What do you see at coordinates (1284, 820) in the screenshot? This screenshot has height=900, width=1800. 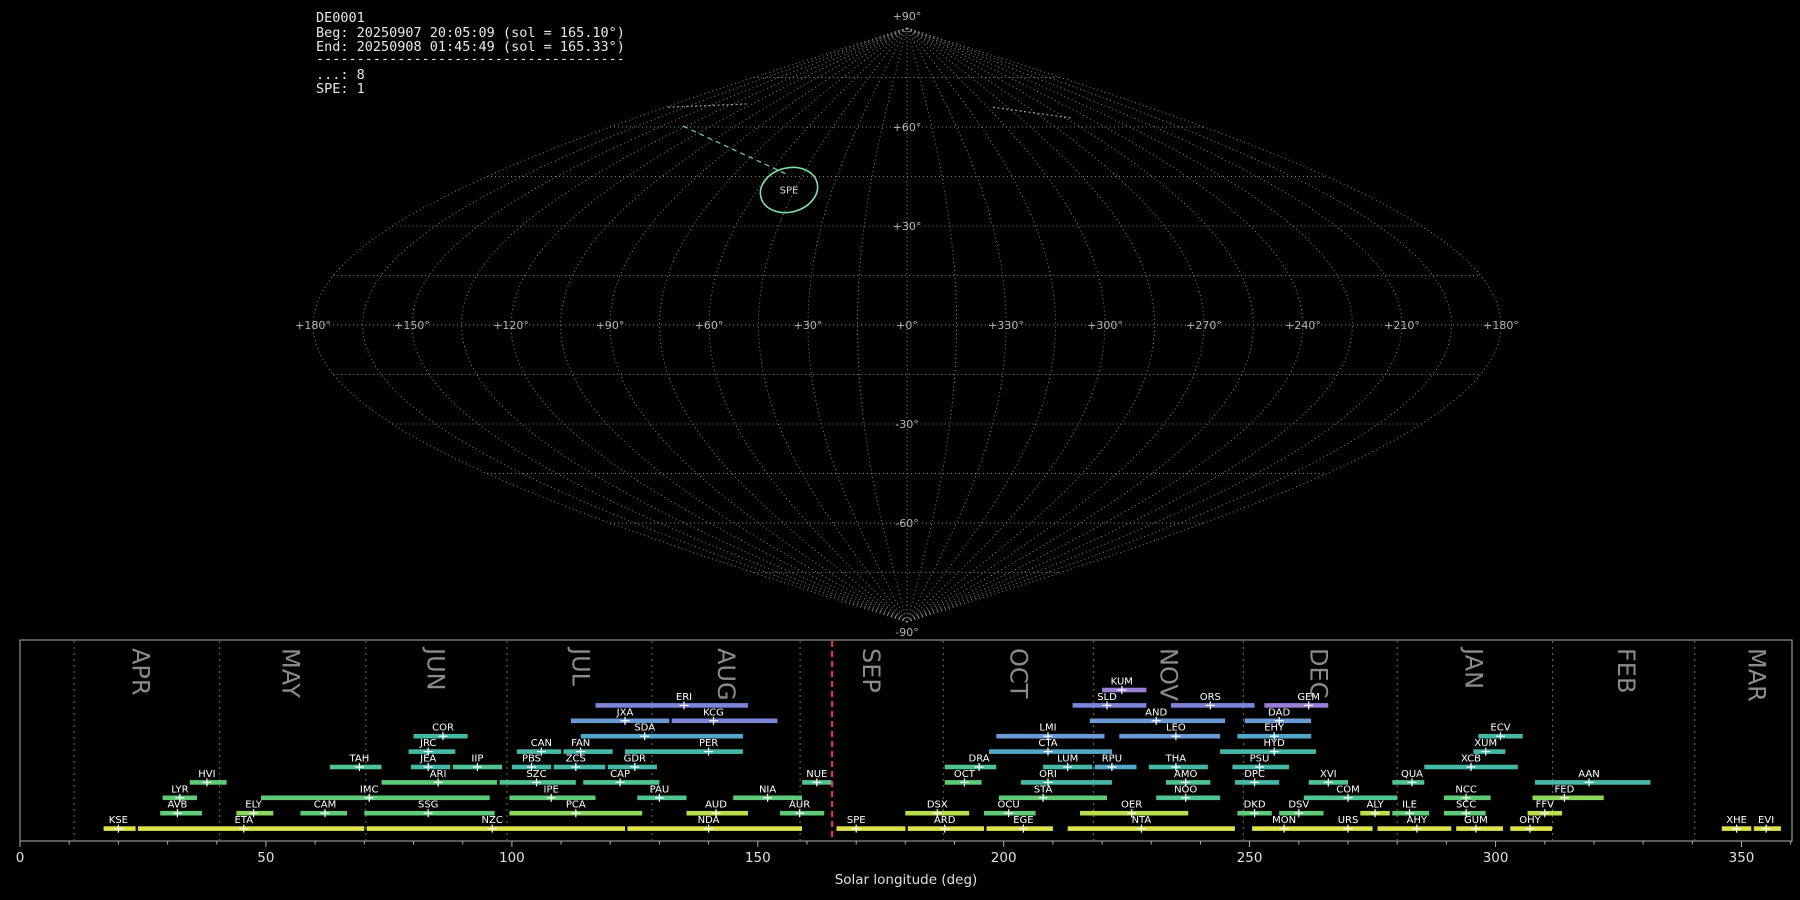 I see `shower-code-mon: MON` at bounding box center [1284, 820].